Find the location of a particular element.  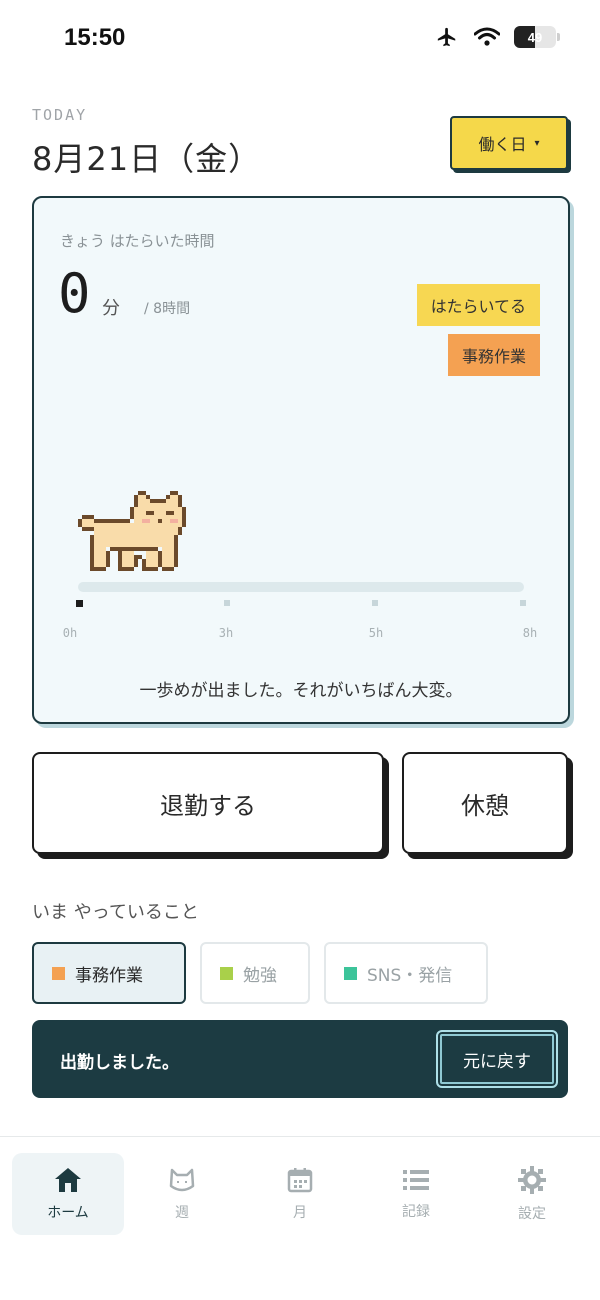

encouragement-message: 一歩めが出ました。それがいちばん大変。 is located at coordinates (301, 691).